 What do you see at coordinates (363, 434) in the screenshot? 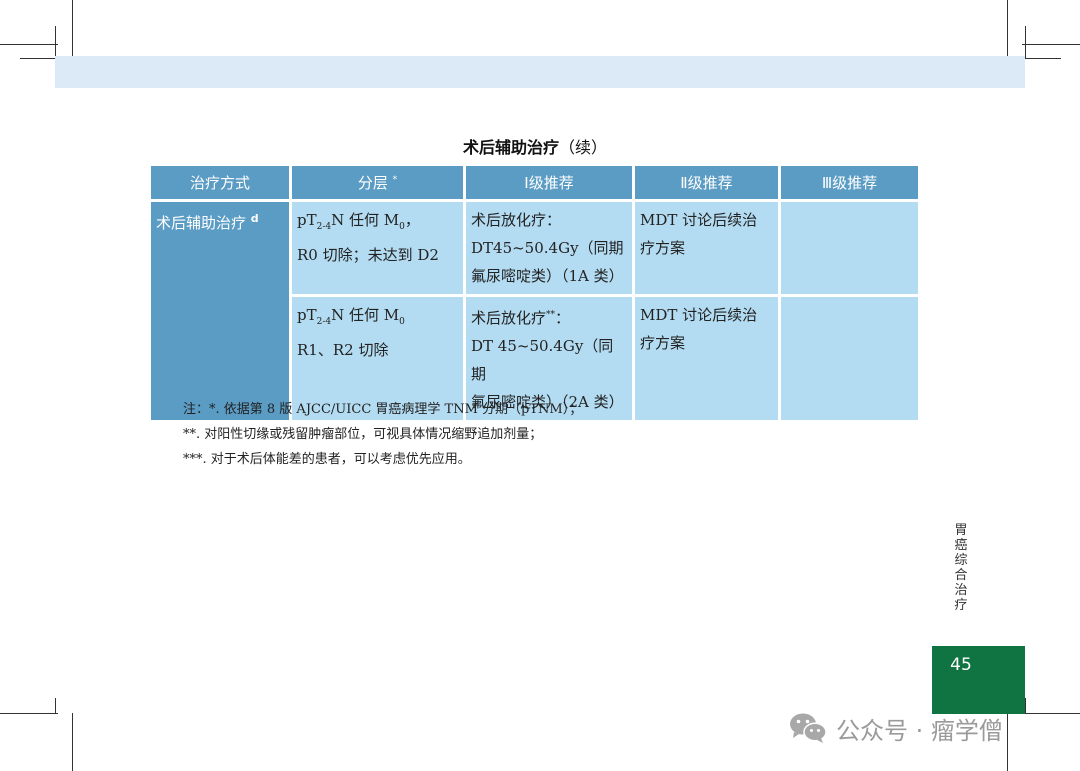
I see `note-line: **. 对阳性切缘或残留肿瘤部位，可视具体情况缩野追加剂量；` at bounding box center [363, 434].